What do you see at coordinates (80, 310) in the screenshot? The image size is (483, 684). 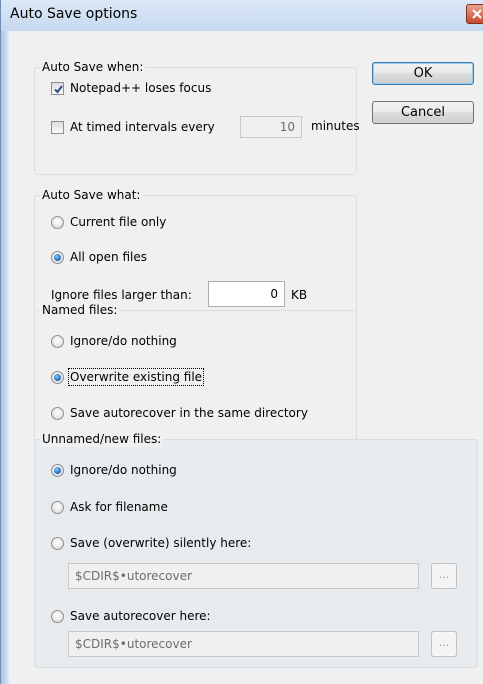 I see `group-label: Named files:` at bounding box center [80, 310].